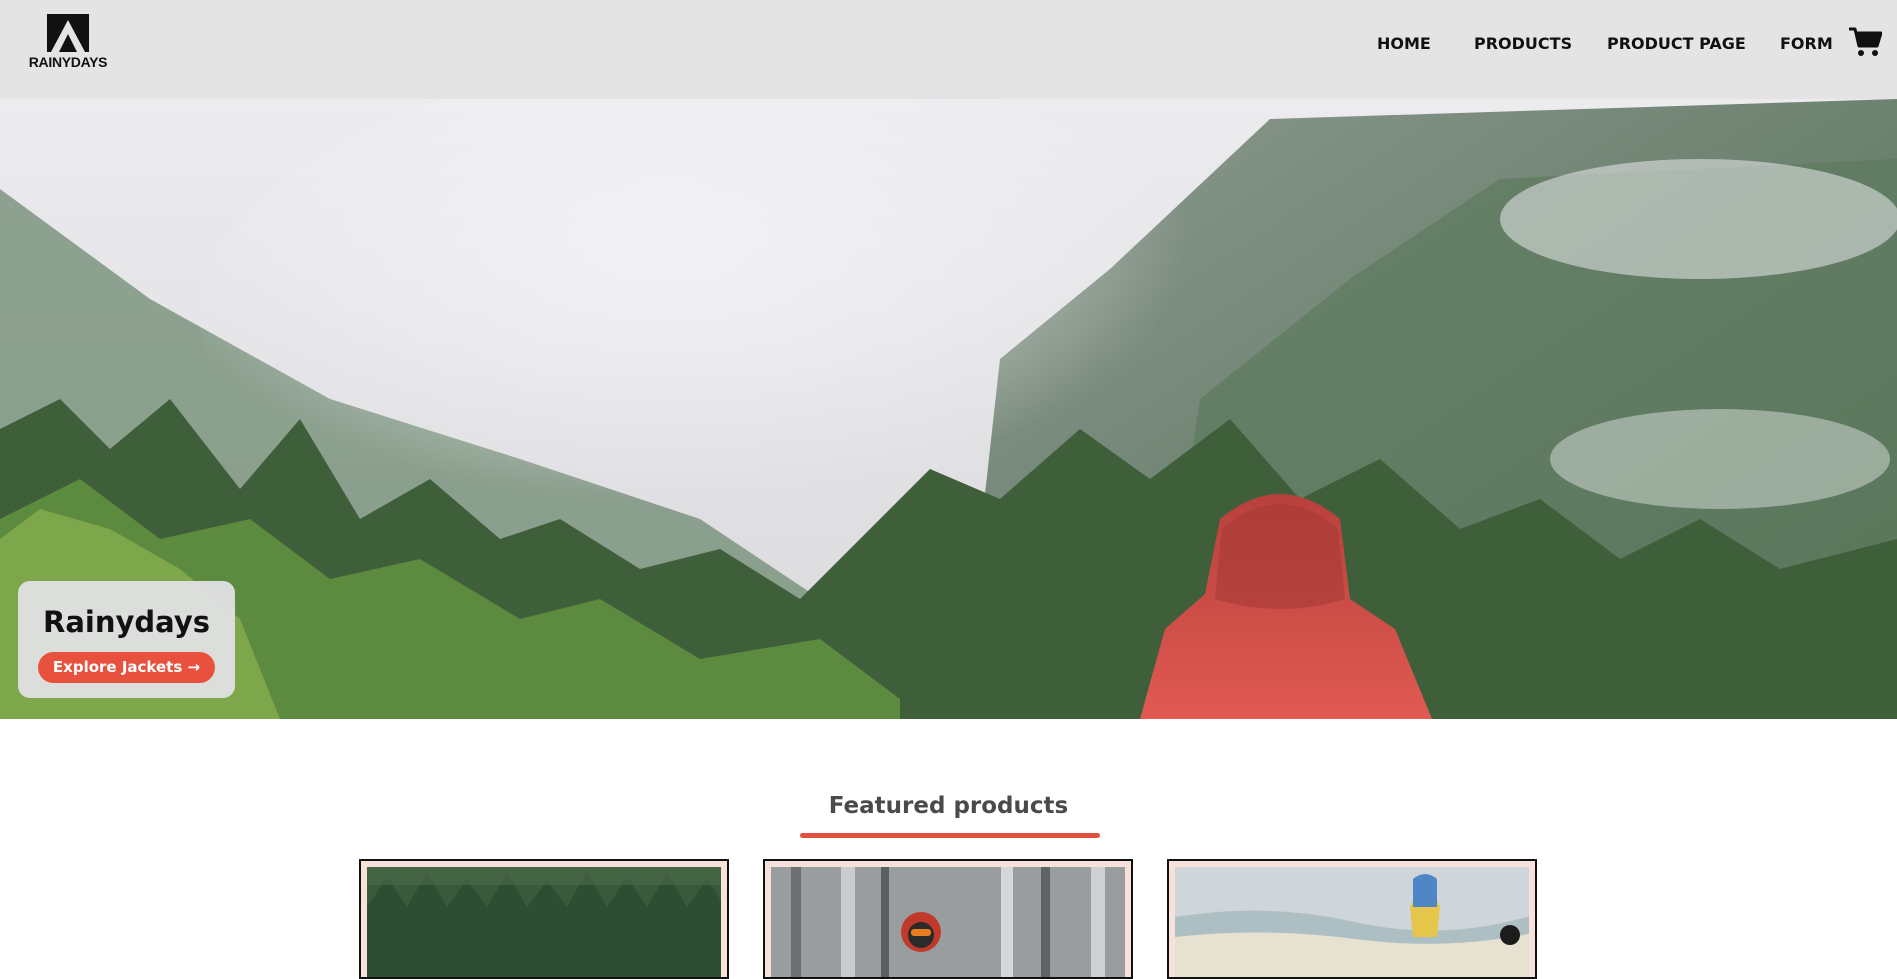 Image resolution: width=1897 pixels, height=979 pixels. I want to click on explore-jackets-button: Explore Jackets →, so click(126, 667).